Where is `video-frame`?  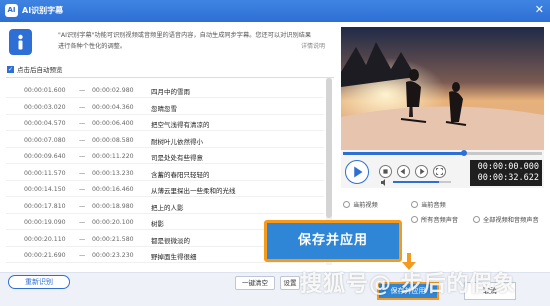
video-frame is located at coordinates (442, 88).